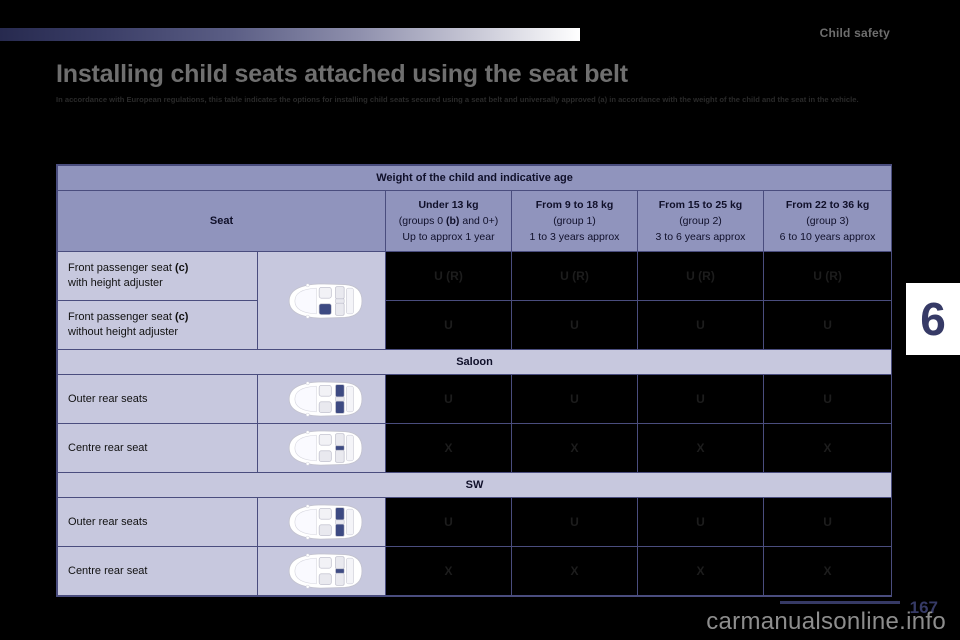 The image size is (960, 640). I want to click on chapter-tab-number: 6, so click(933, 319).